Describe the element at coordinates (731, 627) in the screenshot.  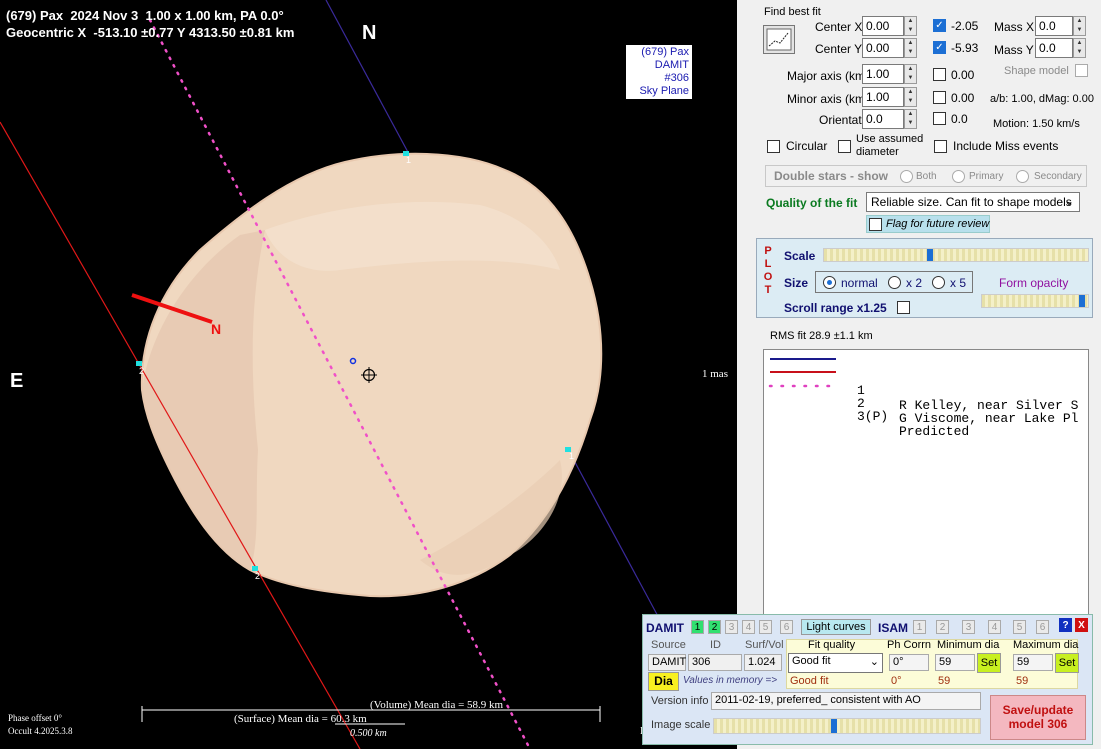
I see `damit-tab-3: 3` at that location.